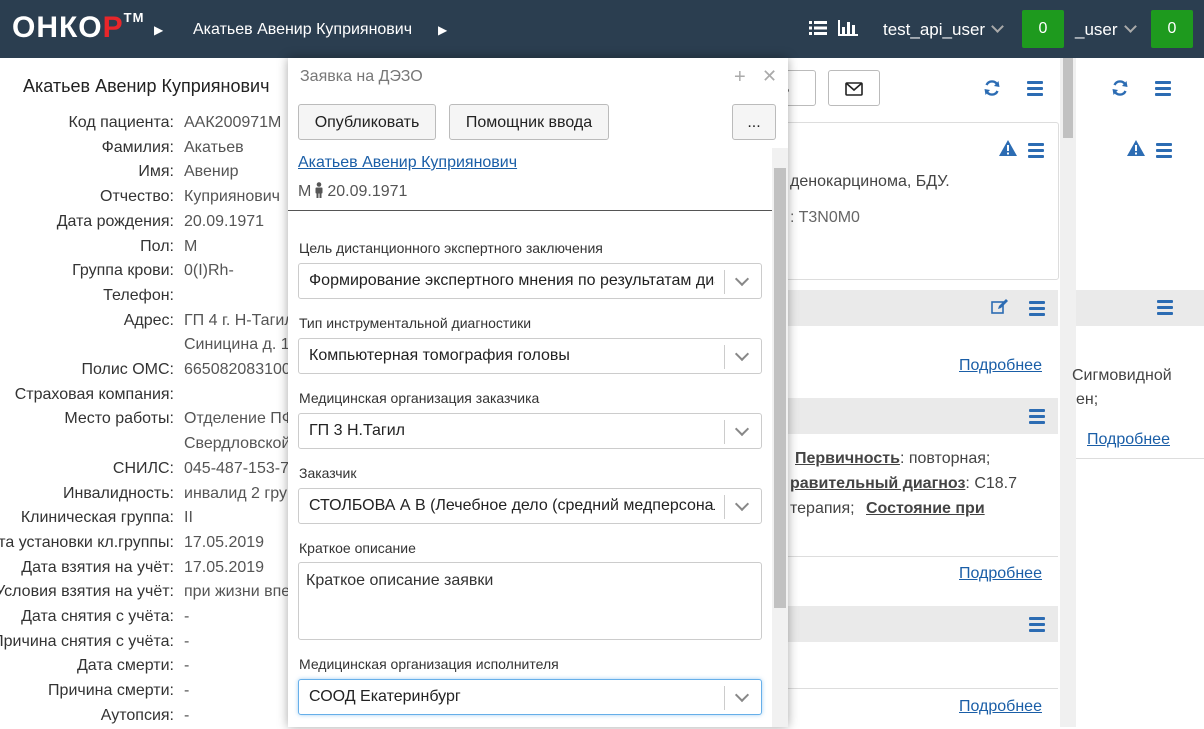 This screenshot has height=729, width=1204. Describe the element at coordinates (400, 580) in the screenshot. I see `description-placeholder: Краткое описание заявки` at that location.